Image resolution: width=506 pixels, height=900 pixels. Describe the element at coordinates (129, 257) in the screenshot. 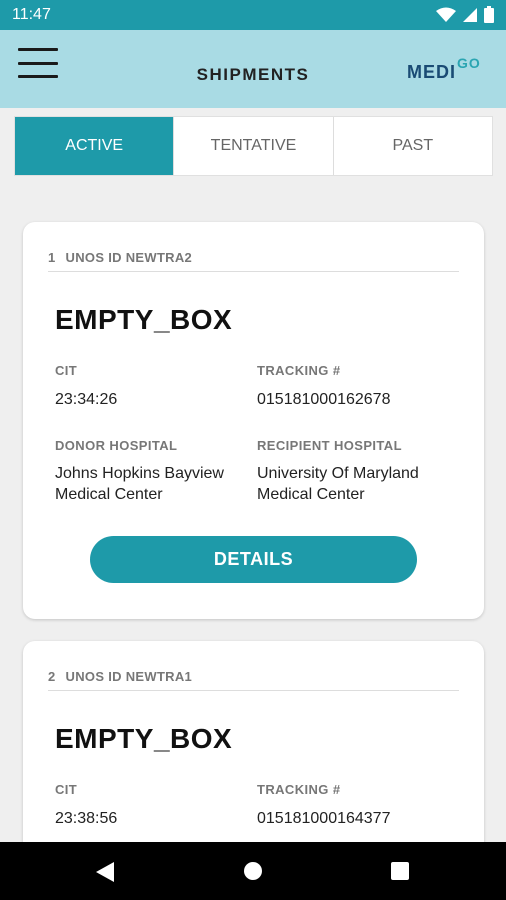

I see `unos-id: UNOS ID NEWTRA2` at that location.